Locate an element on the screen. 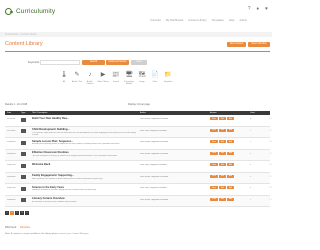 The image size is (320, 250). user-icon: ♥ is located at coordinates (266, 9).